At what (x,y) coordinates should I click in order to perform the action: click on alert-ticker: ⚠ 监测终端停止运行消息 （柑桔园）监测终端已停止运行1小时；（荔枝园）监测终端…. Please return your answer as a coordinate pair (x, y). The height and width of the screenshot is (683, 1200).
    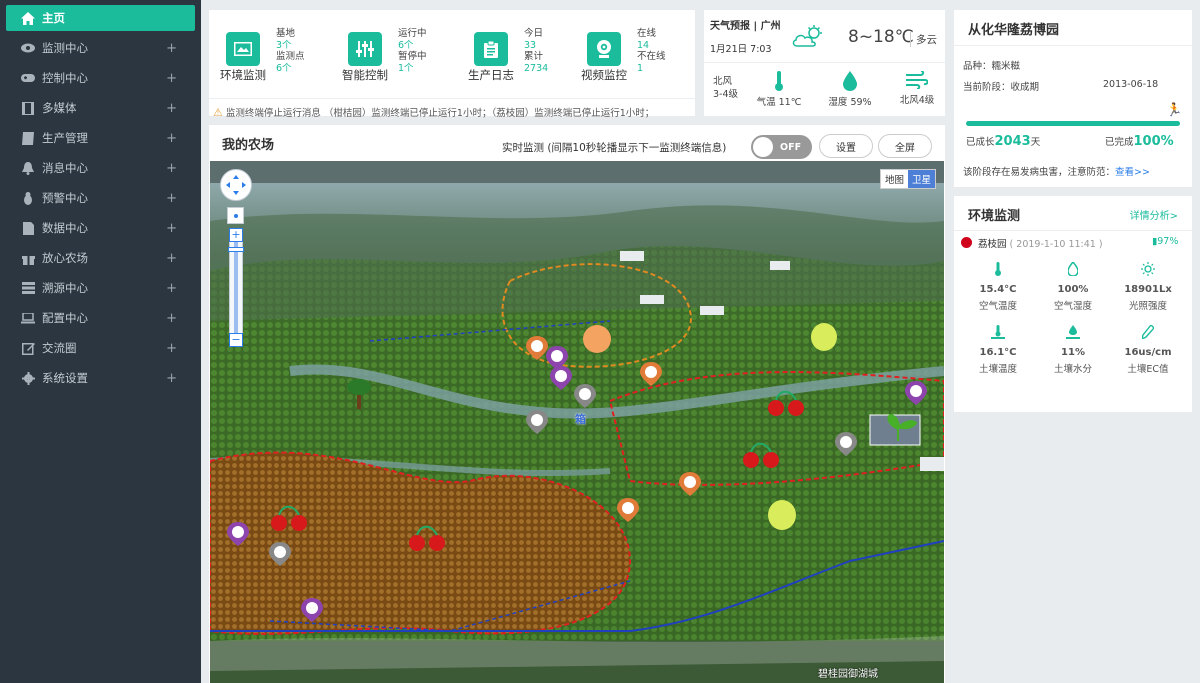
    Looking at the image, I should click on (452, 111).